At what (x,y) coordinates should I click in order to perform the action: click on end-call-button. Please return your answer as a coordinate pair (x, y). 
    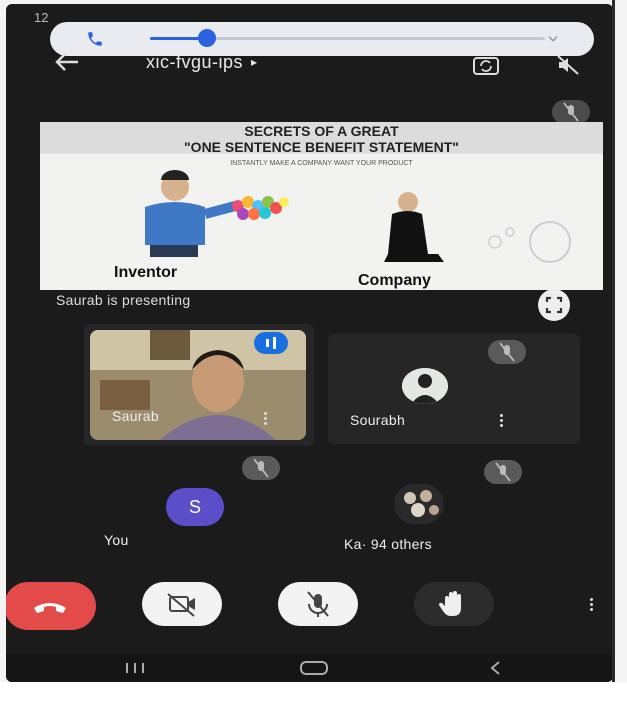
    Looking at the image, I should click on (51, 606).